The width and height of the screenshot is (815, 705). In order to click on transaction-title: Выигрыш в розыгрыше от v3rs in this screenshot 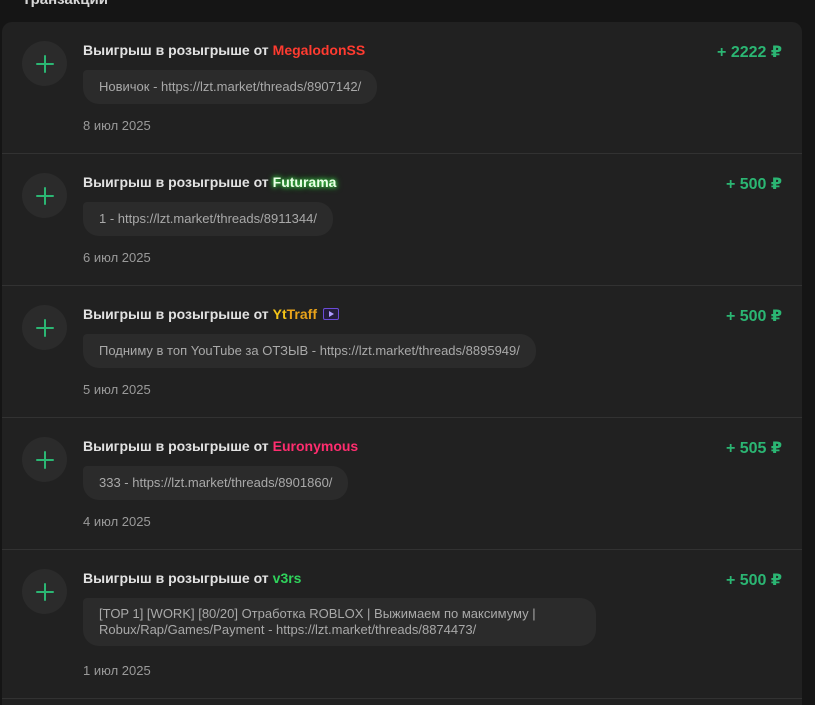, I will do `click(192, 578)`.